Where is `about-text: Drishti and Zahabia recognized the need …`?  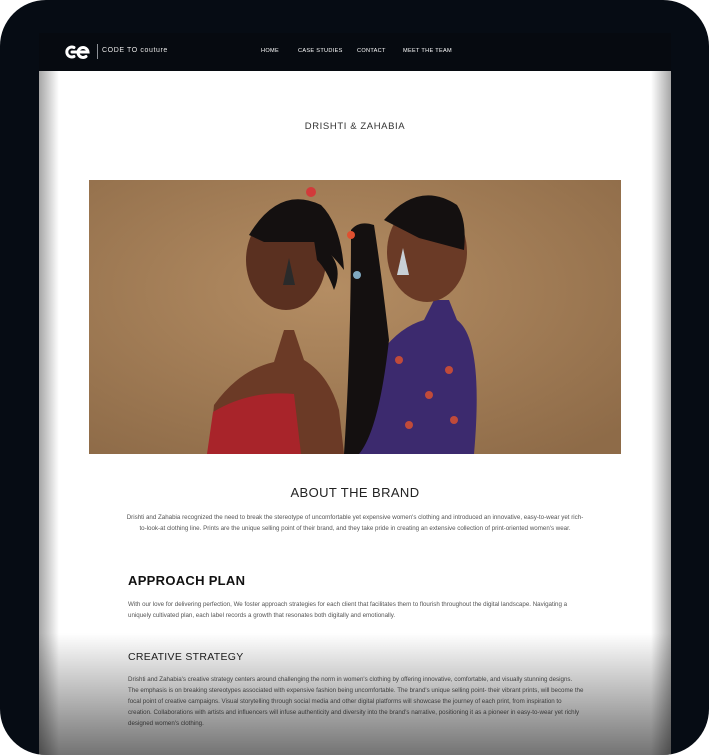 about-text: Drishti and Zahabia recognized the need … is located at coordinates (355, 523).